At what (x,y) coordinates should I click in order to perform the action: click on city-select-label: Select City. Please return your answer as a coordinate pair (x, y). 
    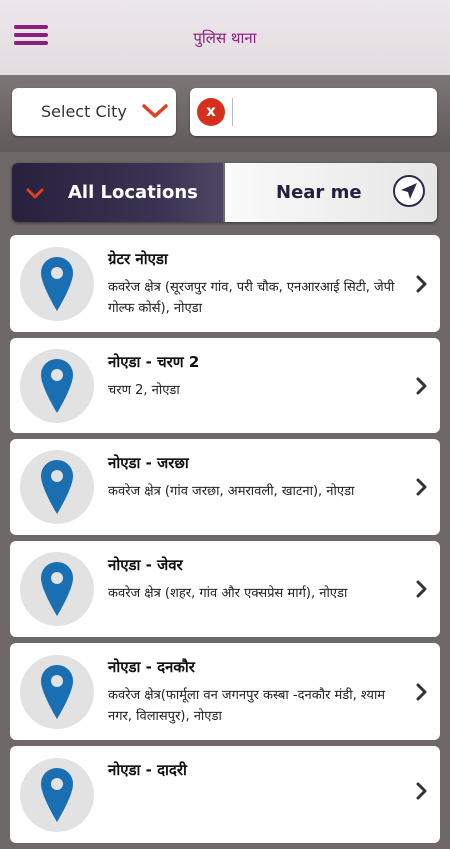
    Looking at the image, I should click on (84, 111).